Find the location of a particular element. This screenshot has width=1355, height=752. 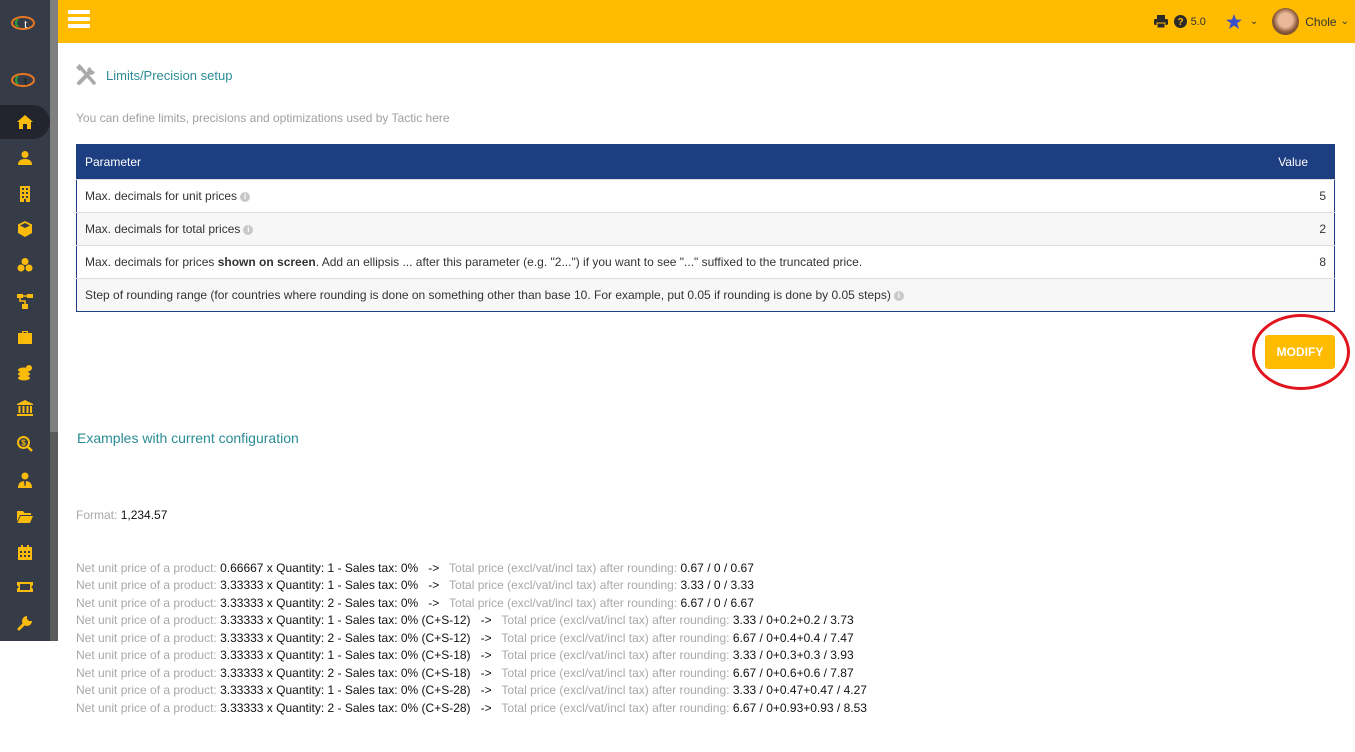

sidebar-item-bank is located at coordinates (25, 408).